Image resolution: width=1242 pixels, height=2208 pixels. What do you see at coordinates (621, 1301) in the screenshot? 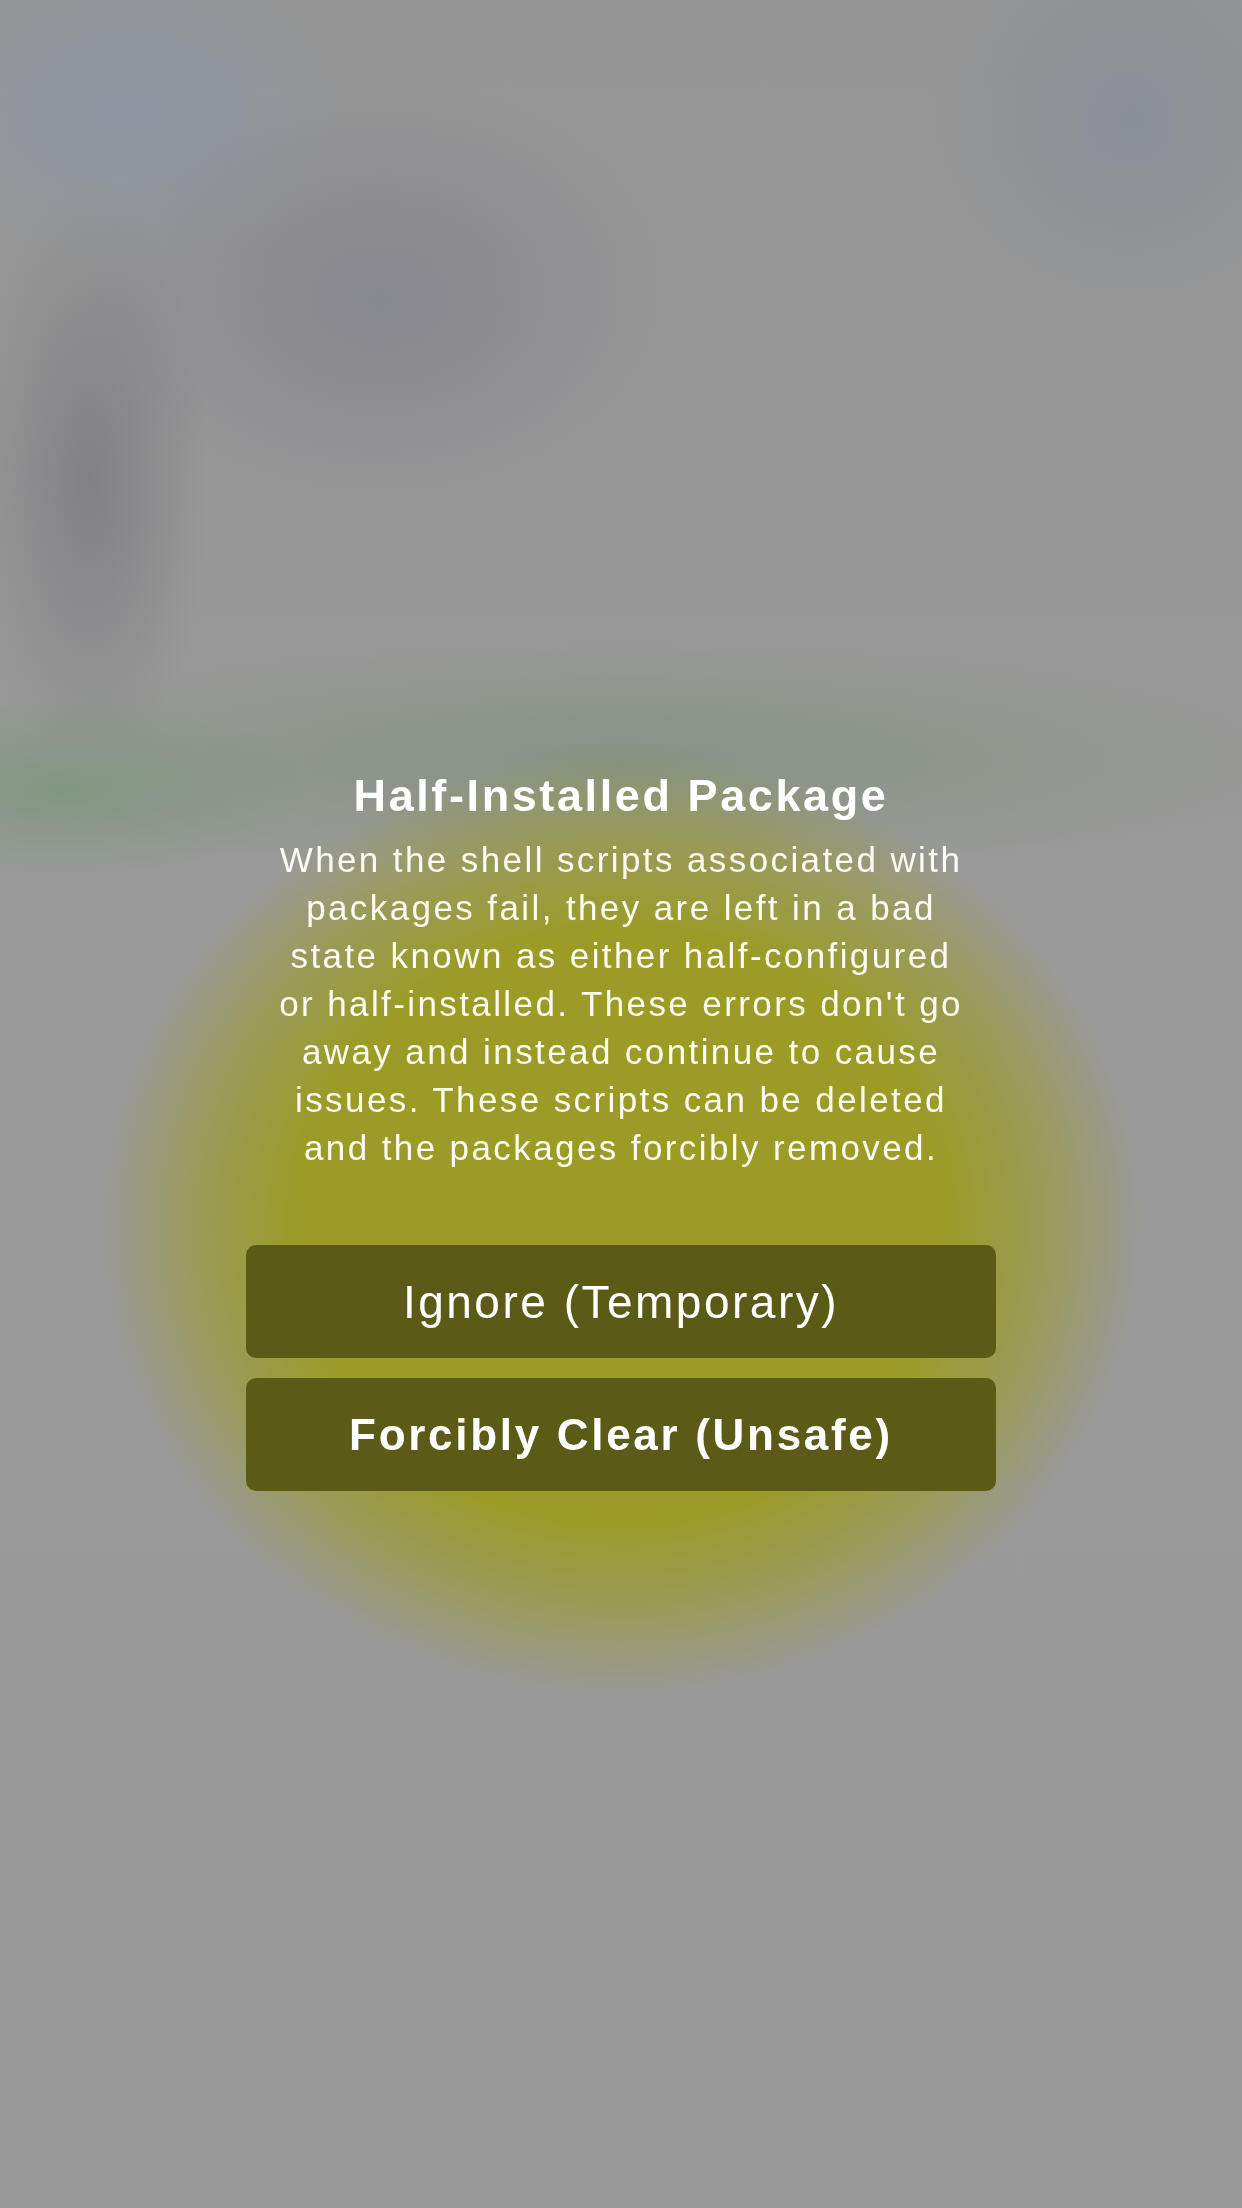
I see `alert-action-button: Ignore (Temporary)` at bounding box center [621, 1301].